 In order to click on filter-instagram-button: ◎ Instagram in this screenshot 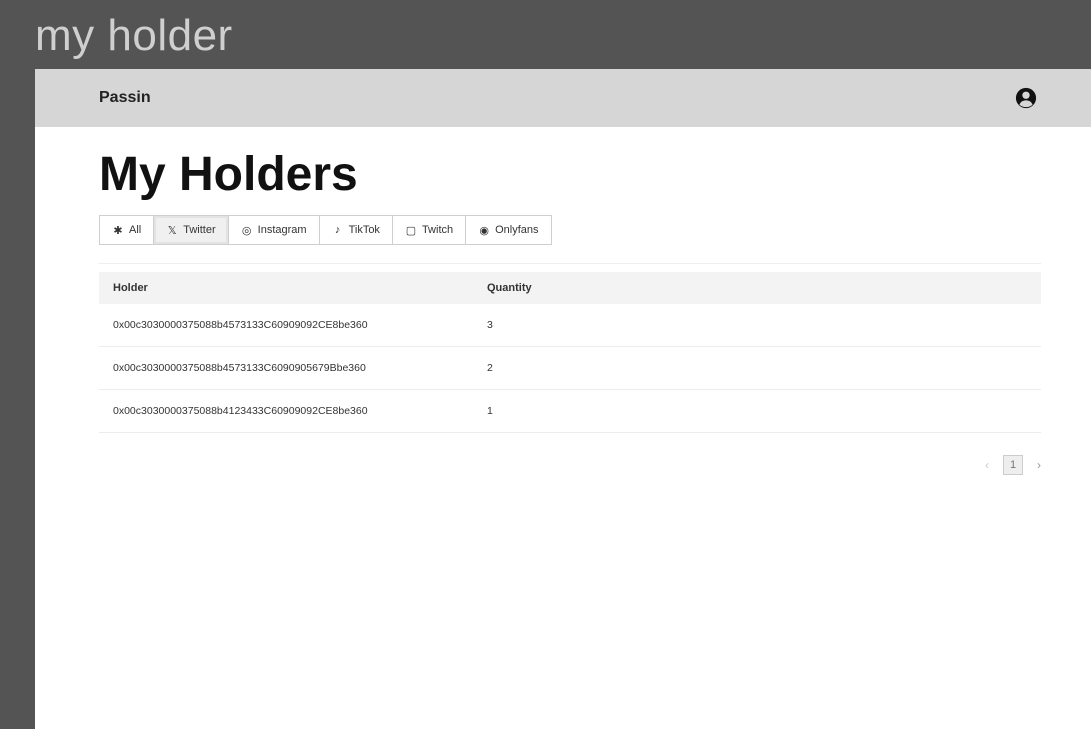, I will do `click(274, 230)`.